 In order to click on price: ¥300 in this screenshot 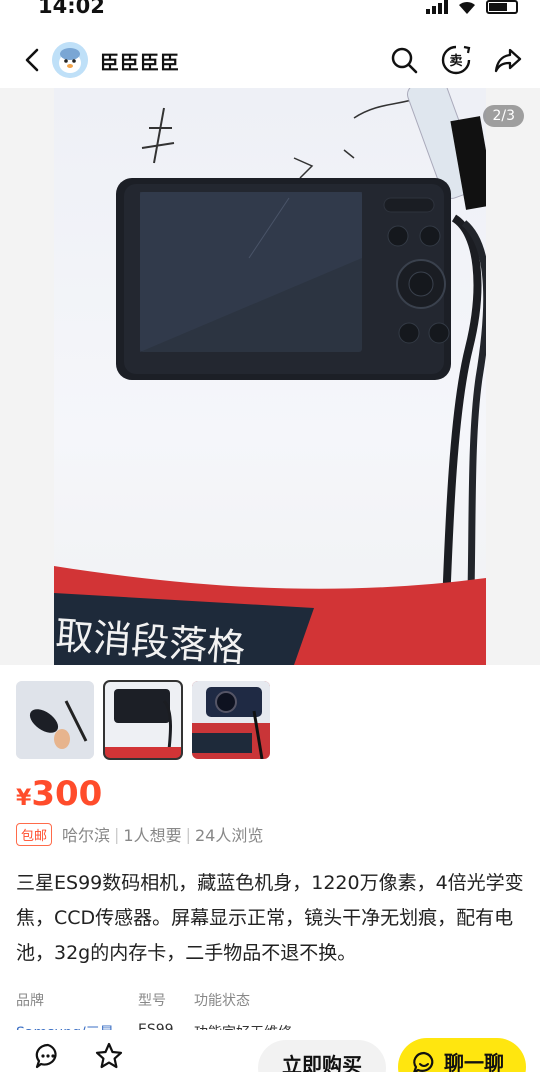, I will do `click(59, 794)`.